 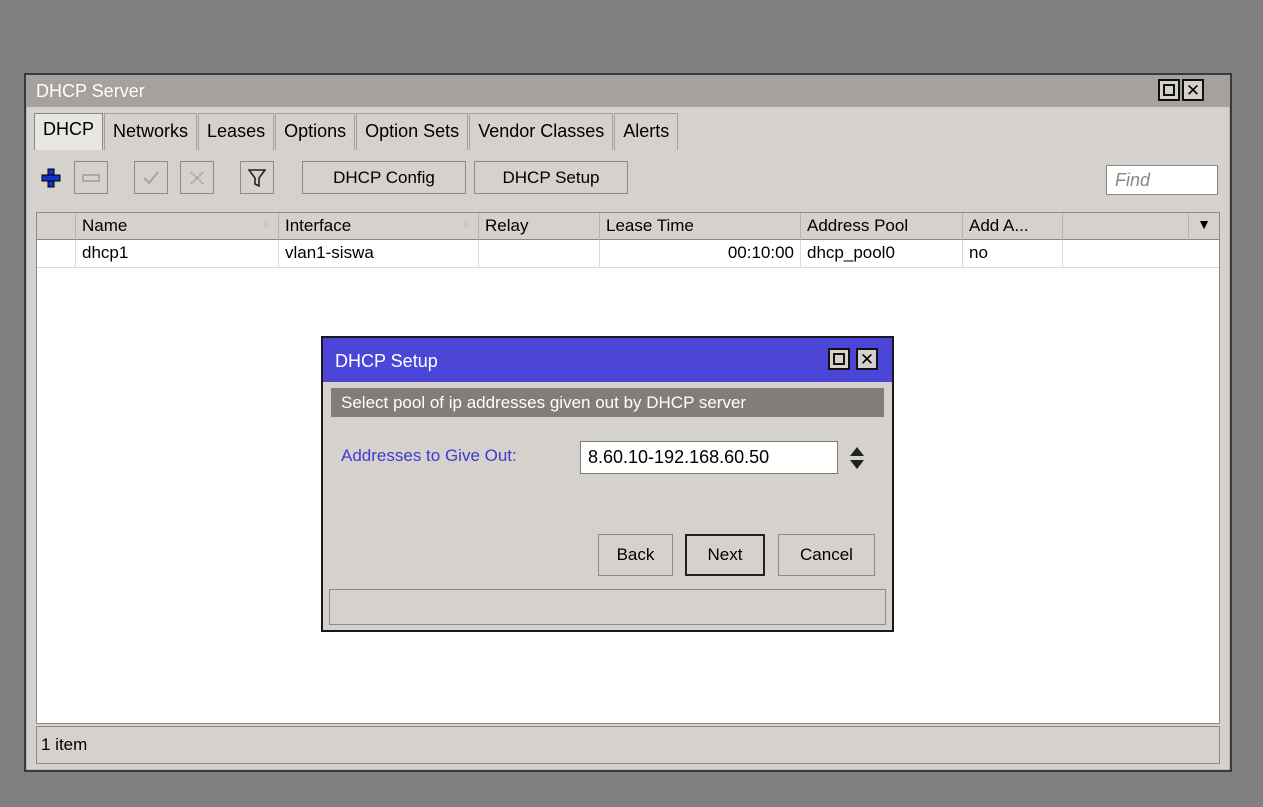 I want to click on cell-name: dhcp1, so click(x=177, y=253).